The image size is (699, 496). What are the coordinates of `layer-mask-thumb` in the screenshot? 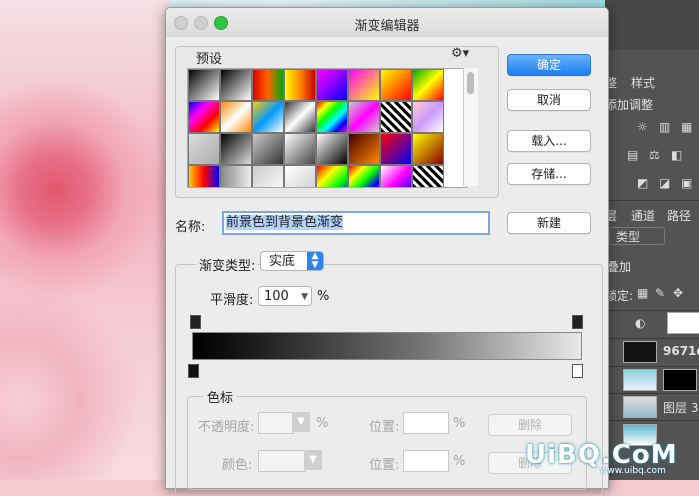 It's located at (680, 380).